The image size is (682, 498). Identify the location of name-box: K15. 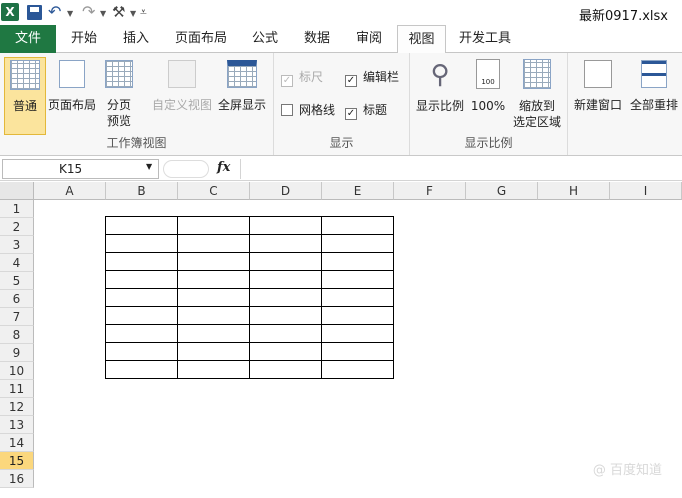
(80, 169).